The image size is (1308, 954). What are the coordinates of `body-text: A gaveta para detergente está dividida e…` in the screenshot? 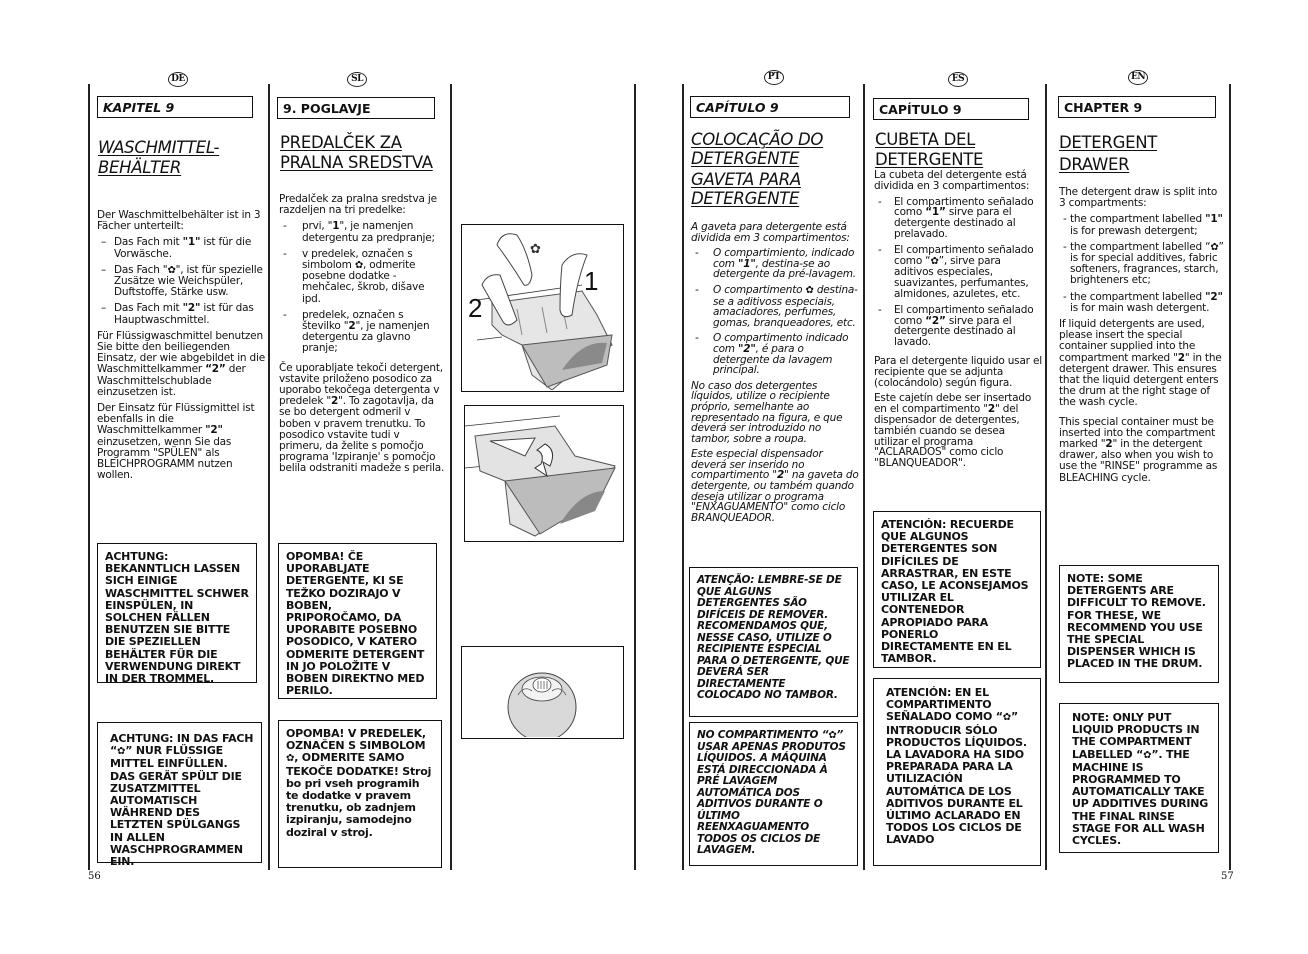 It's located at (775, 375).